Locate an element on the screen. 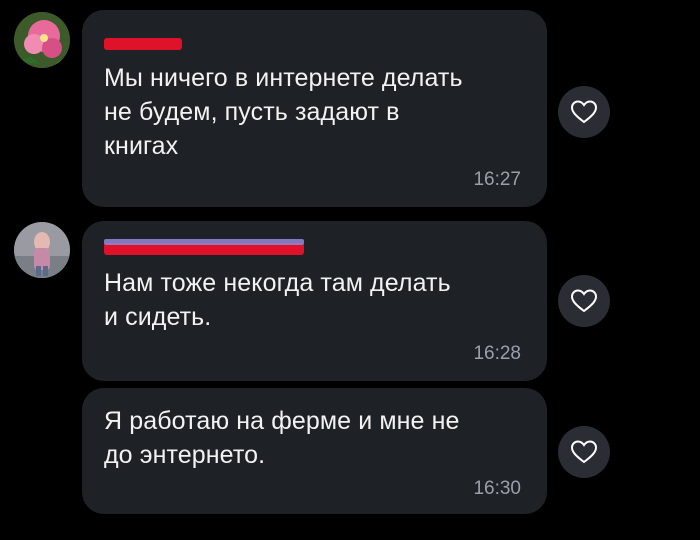 The width and height of the screenshot is (700, 540). avatar-flowers-image is located at coordinates (42, 40).